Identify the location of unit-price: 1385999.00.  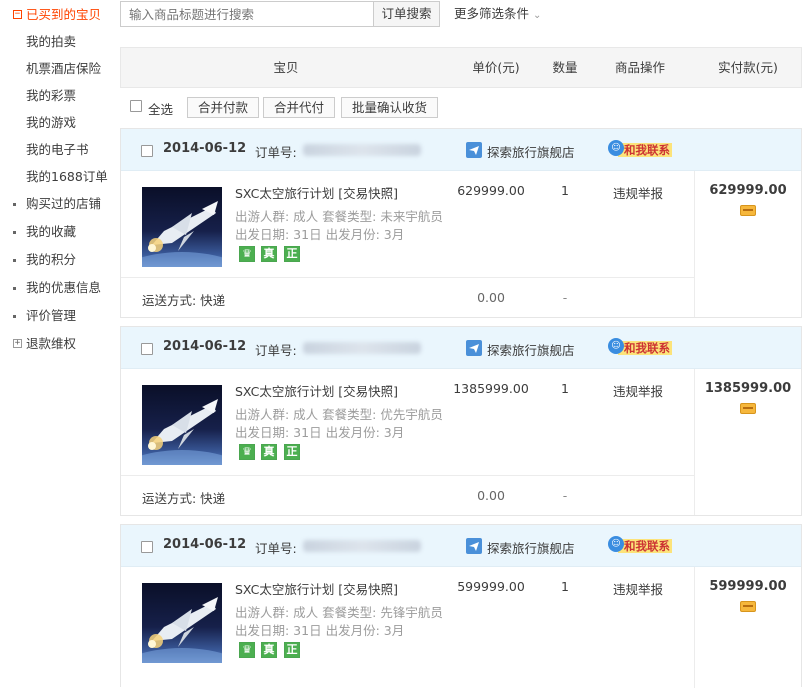
(491, 388).